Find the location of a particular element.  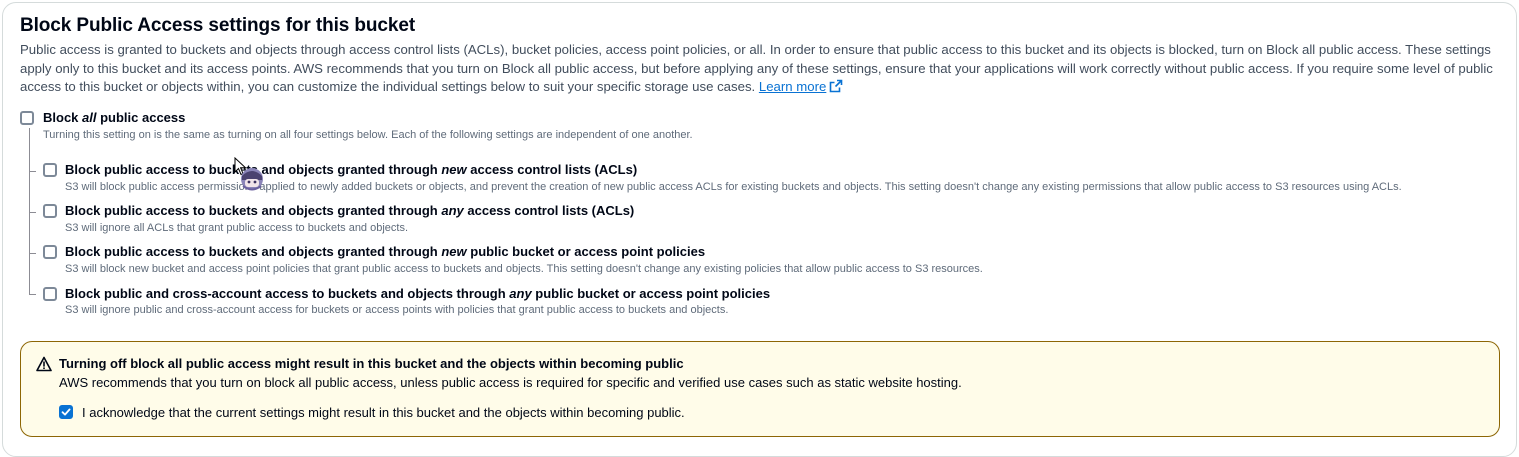

external-link-icon is located at coordinates (836, 86).